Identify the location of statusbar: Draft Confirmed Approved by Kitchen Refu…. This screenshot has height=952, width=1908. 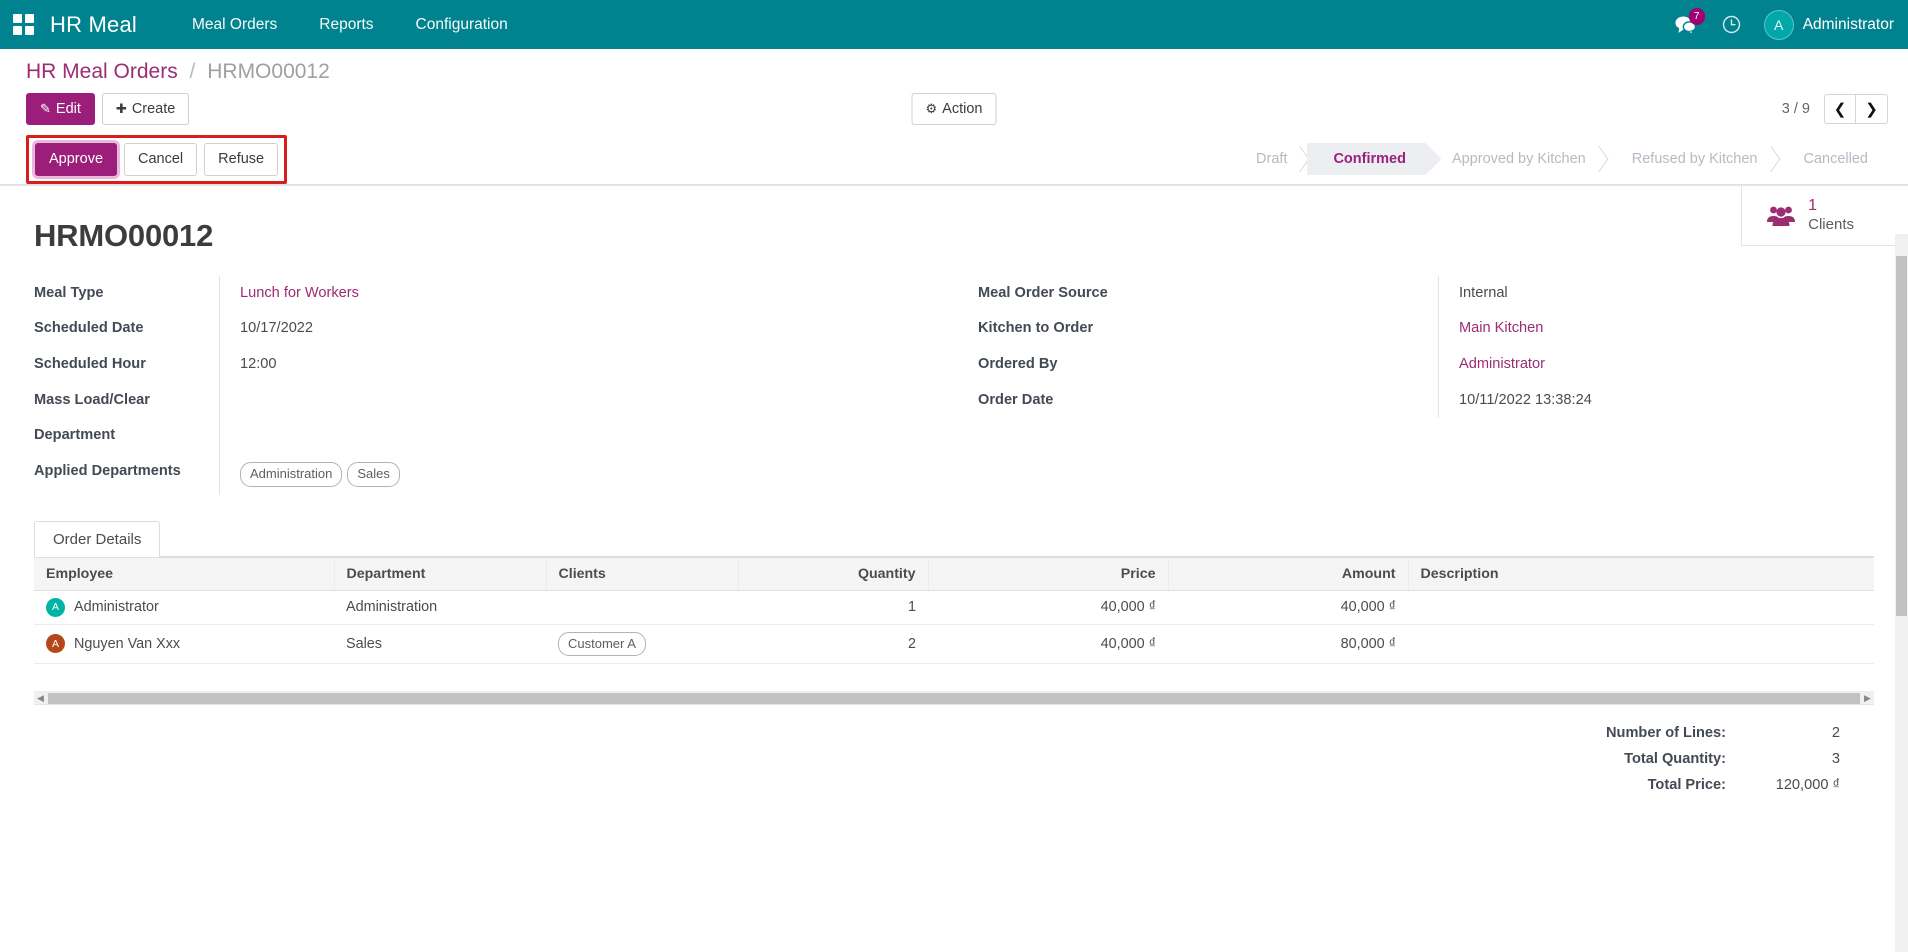
(1559, 159).